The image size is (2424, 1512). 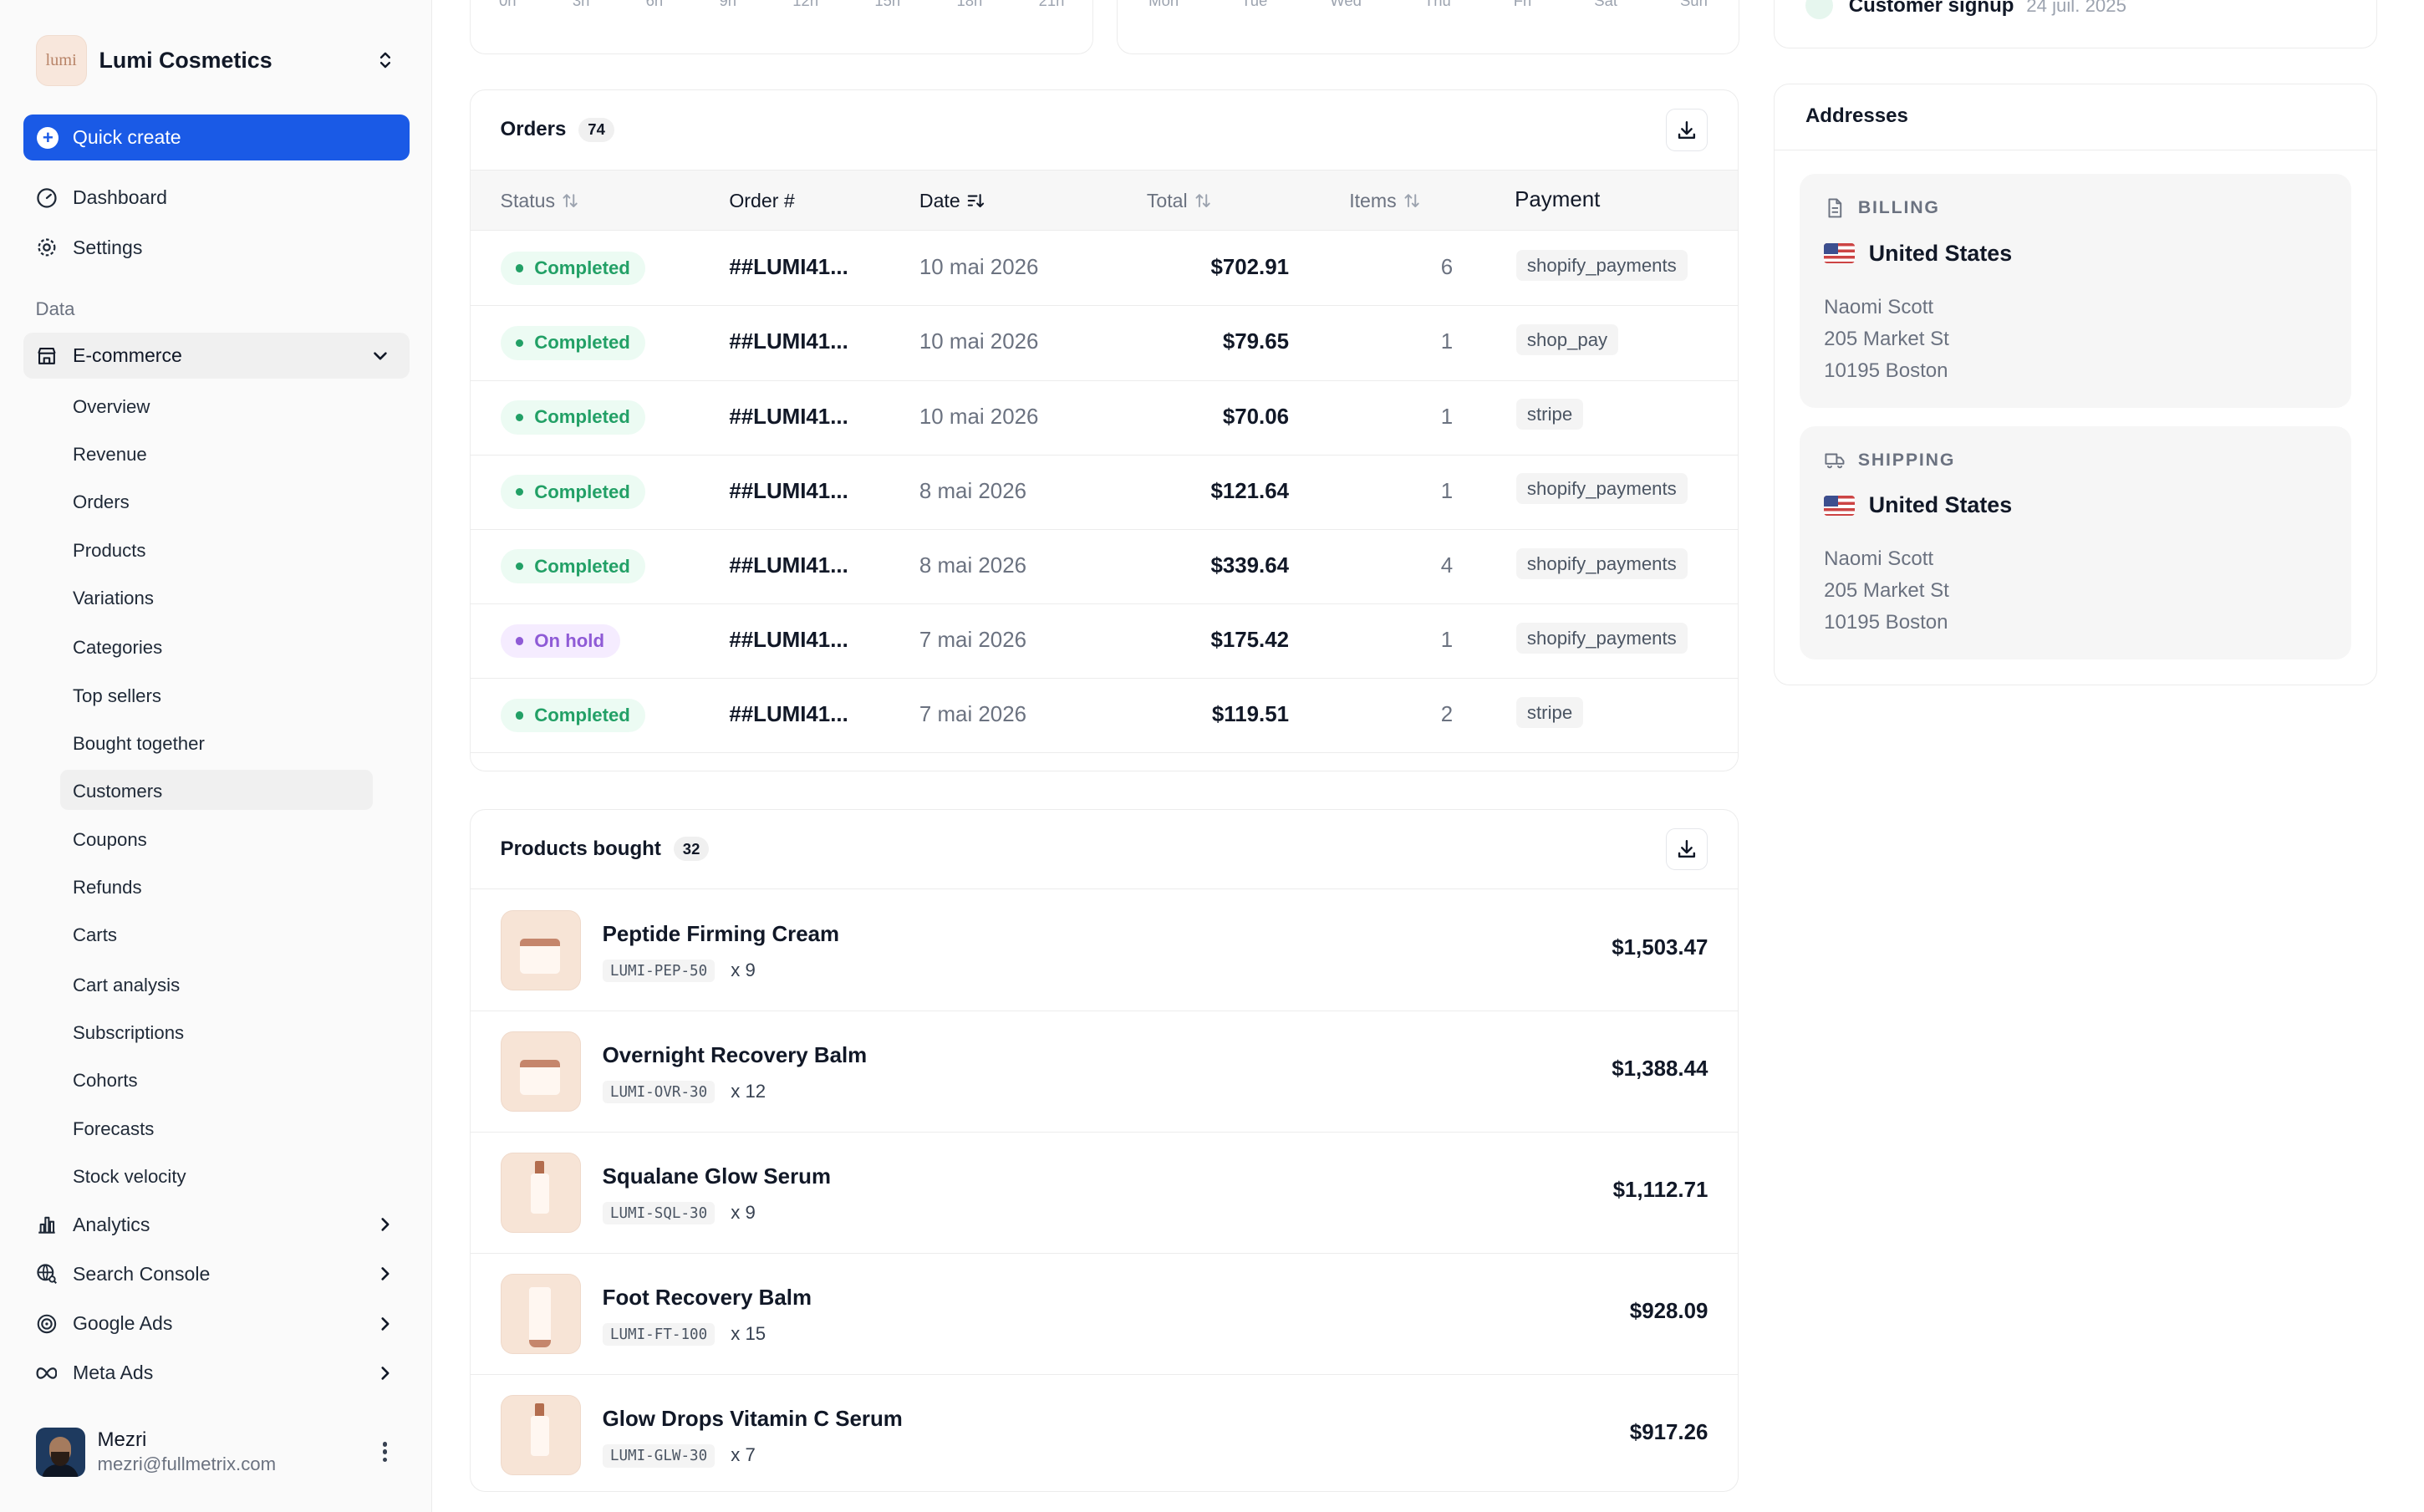 I want to click on section-label-data: Data, so click(x=55, y=309).